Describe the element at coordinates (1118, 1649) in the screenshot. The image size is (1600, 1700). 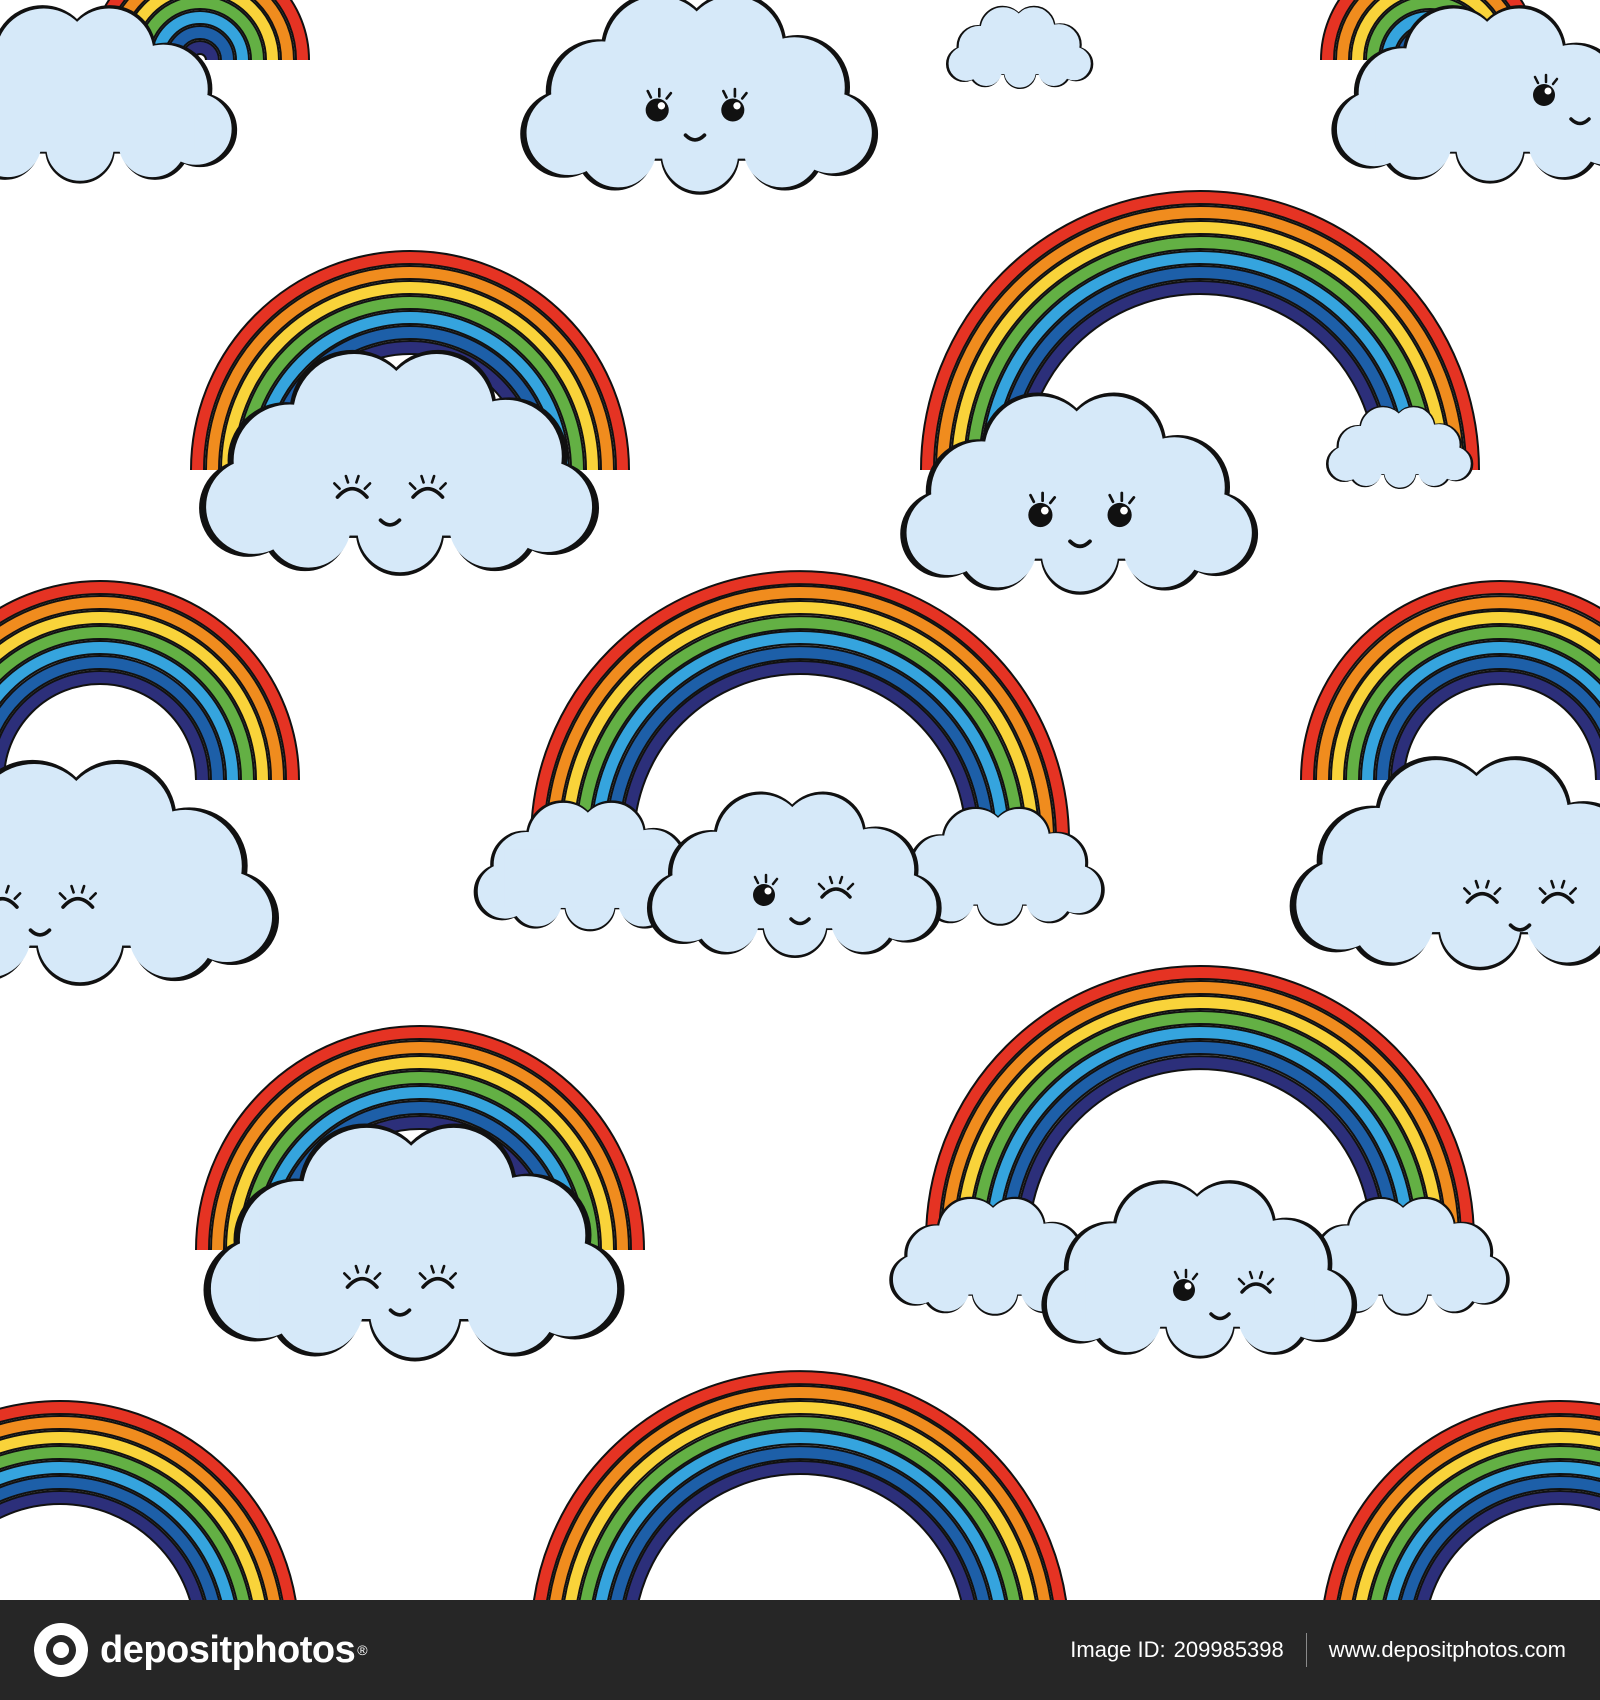
I see `image-id-label: Image ID:` at that location.